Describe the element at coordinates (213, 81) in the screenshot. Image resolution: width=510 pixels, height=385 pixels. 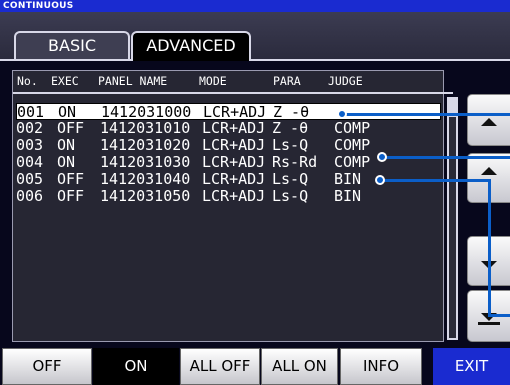
I see `header-mode: MODE` at that location.